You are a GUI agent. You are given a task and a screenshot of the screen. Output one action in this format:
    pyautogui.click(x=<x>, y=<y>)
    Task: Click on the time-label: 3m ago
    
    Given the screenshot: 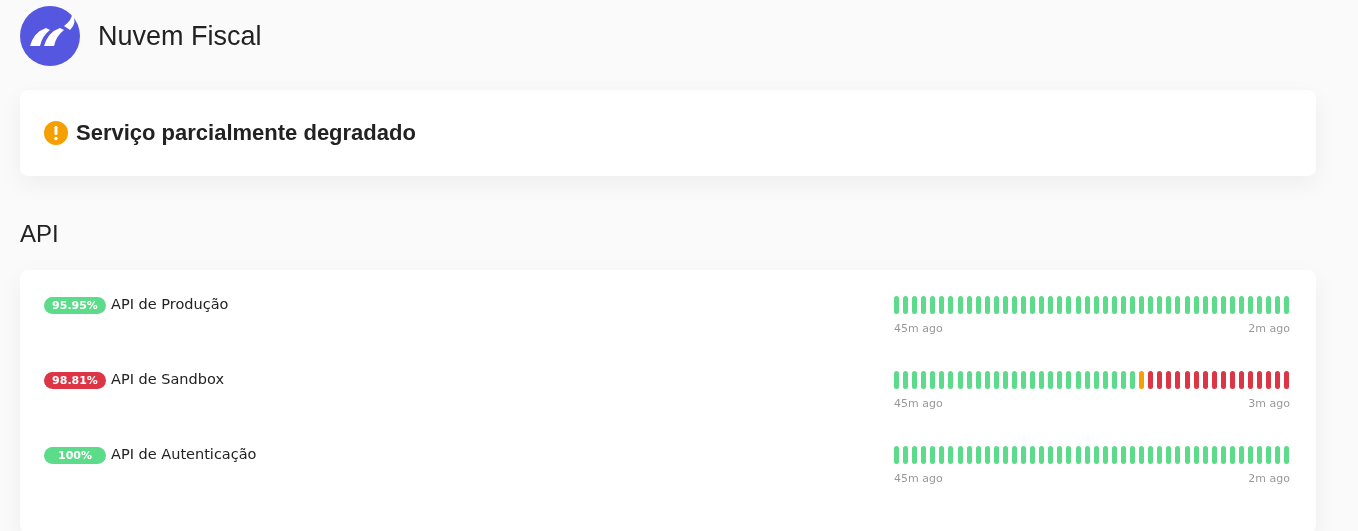 What is the action you would take?
    pyautogui.click(x=1269, y=403)
    